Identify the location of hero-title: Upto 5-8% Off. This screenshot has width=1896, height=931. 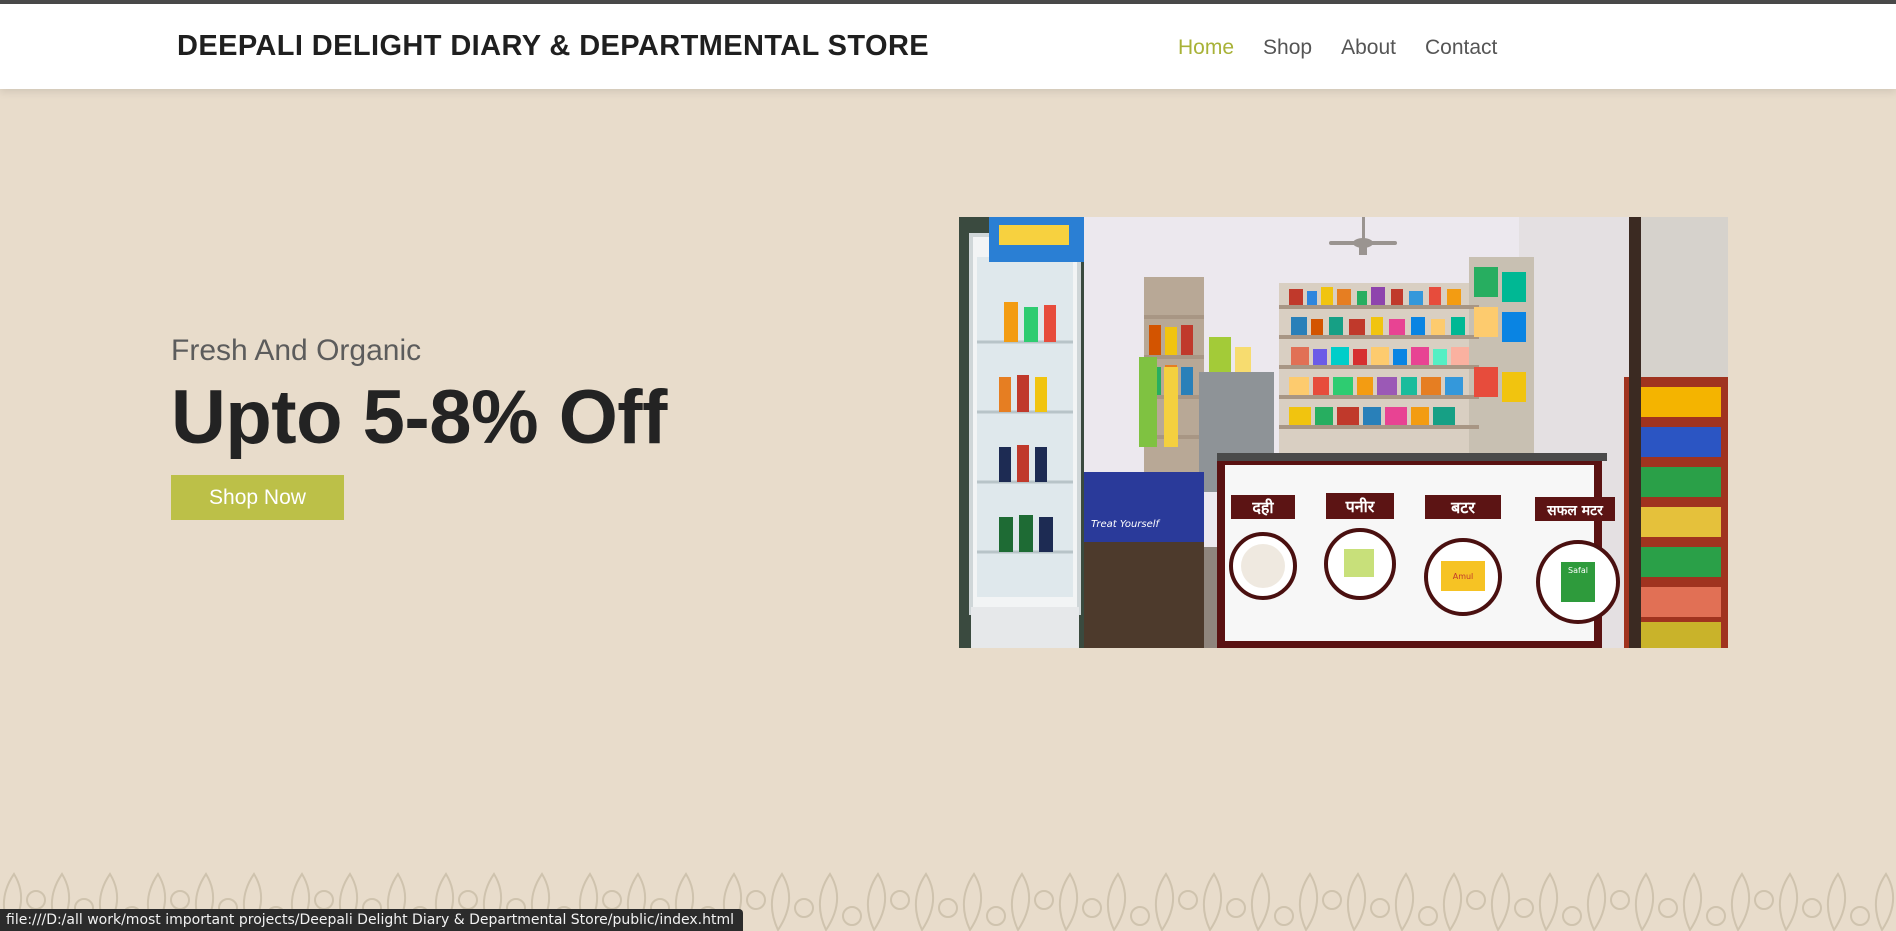
(419, 417).